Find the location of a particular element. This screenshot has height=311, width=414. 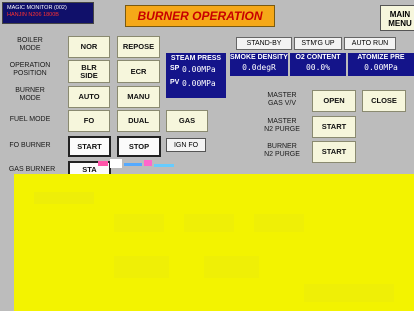

pv-row: PV 0.00MPa is located at coordinates (196, 83).